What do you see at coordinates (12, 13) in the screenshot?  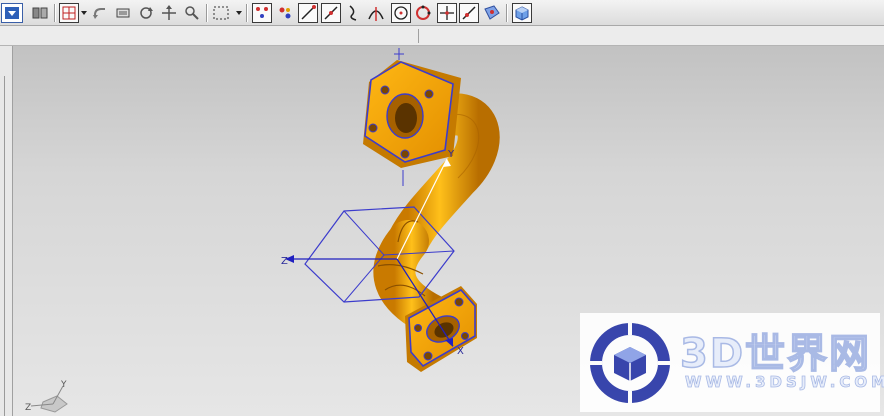 I see `selection-filter-dropdown` at bounding box center [12, 13].